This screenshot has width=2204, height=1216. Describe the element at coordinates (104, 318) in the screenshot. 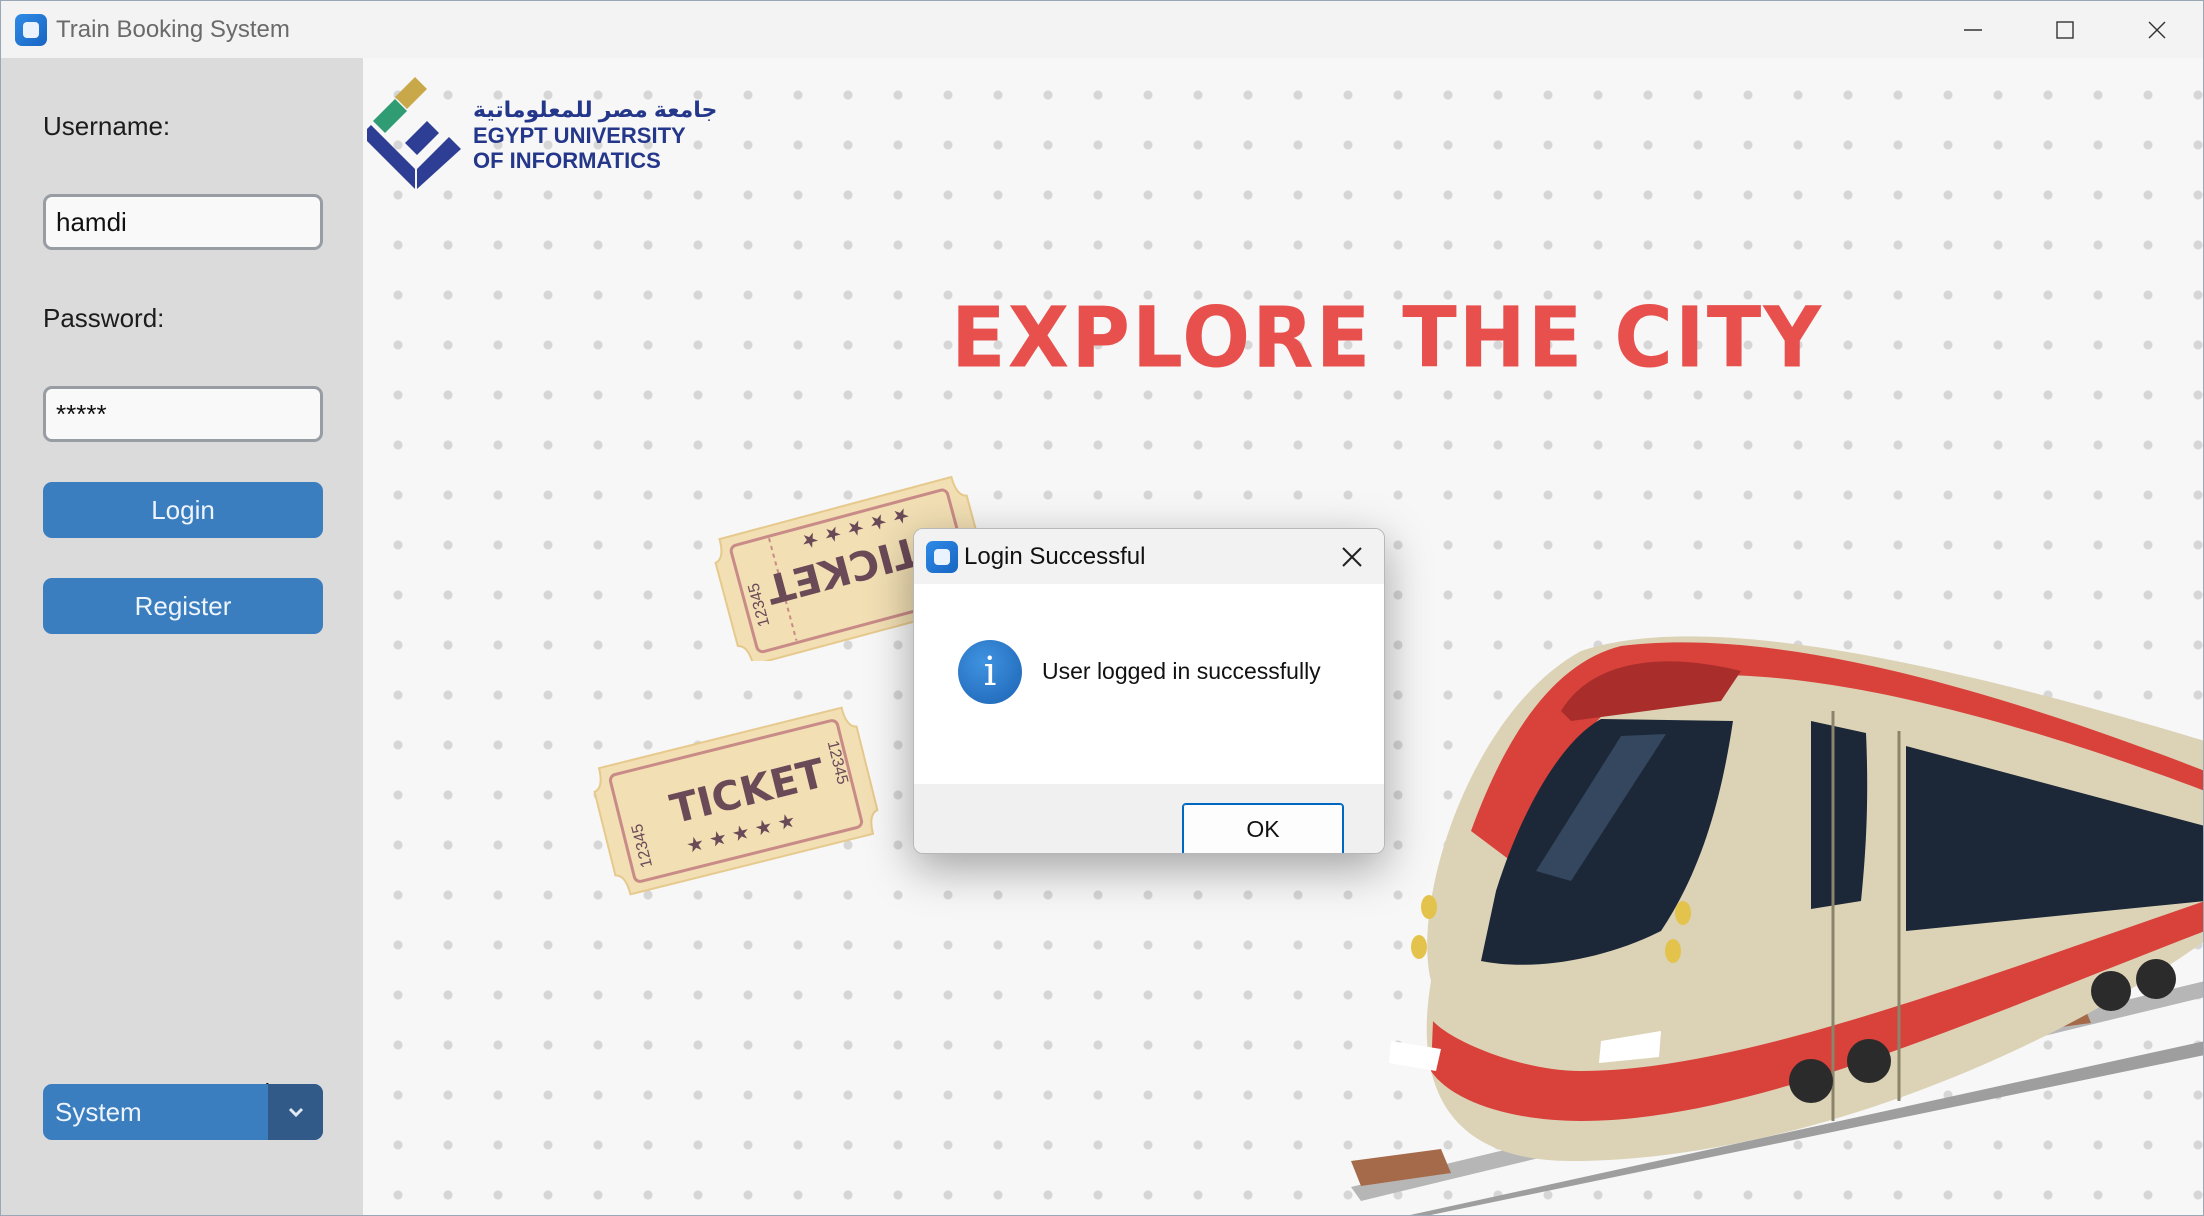

I see `password-label: Password:` at that location.